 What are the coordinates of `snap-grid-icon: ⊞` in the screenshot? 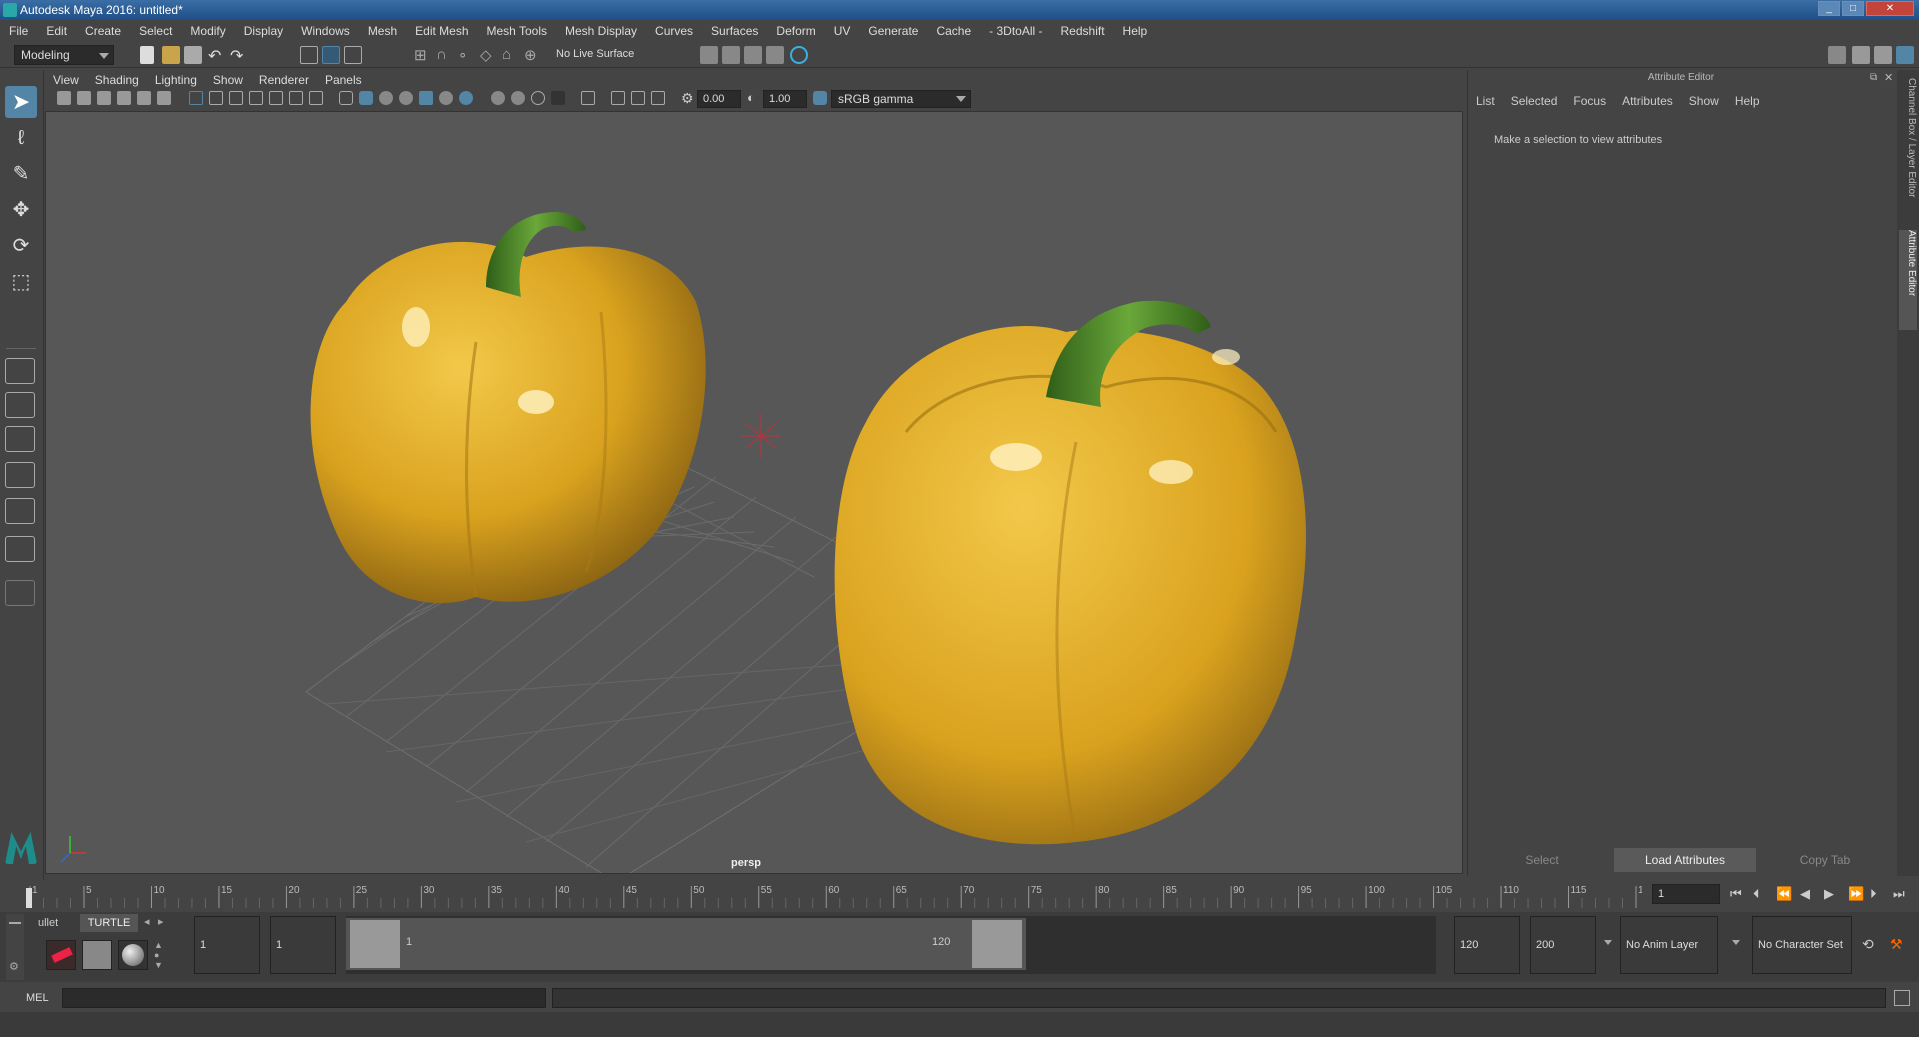 It's located at (423, 55).